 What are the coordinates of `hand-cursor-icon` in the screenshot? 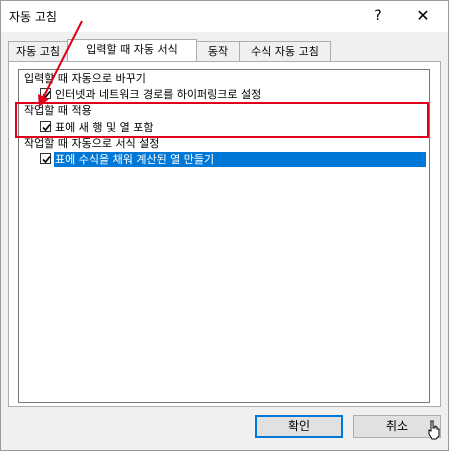 It's located at (434, 430).